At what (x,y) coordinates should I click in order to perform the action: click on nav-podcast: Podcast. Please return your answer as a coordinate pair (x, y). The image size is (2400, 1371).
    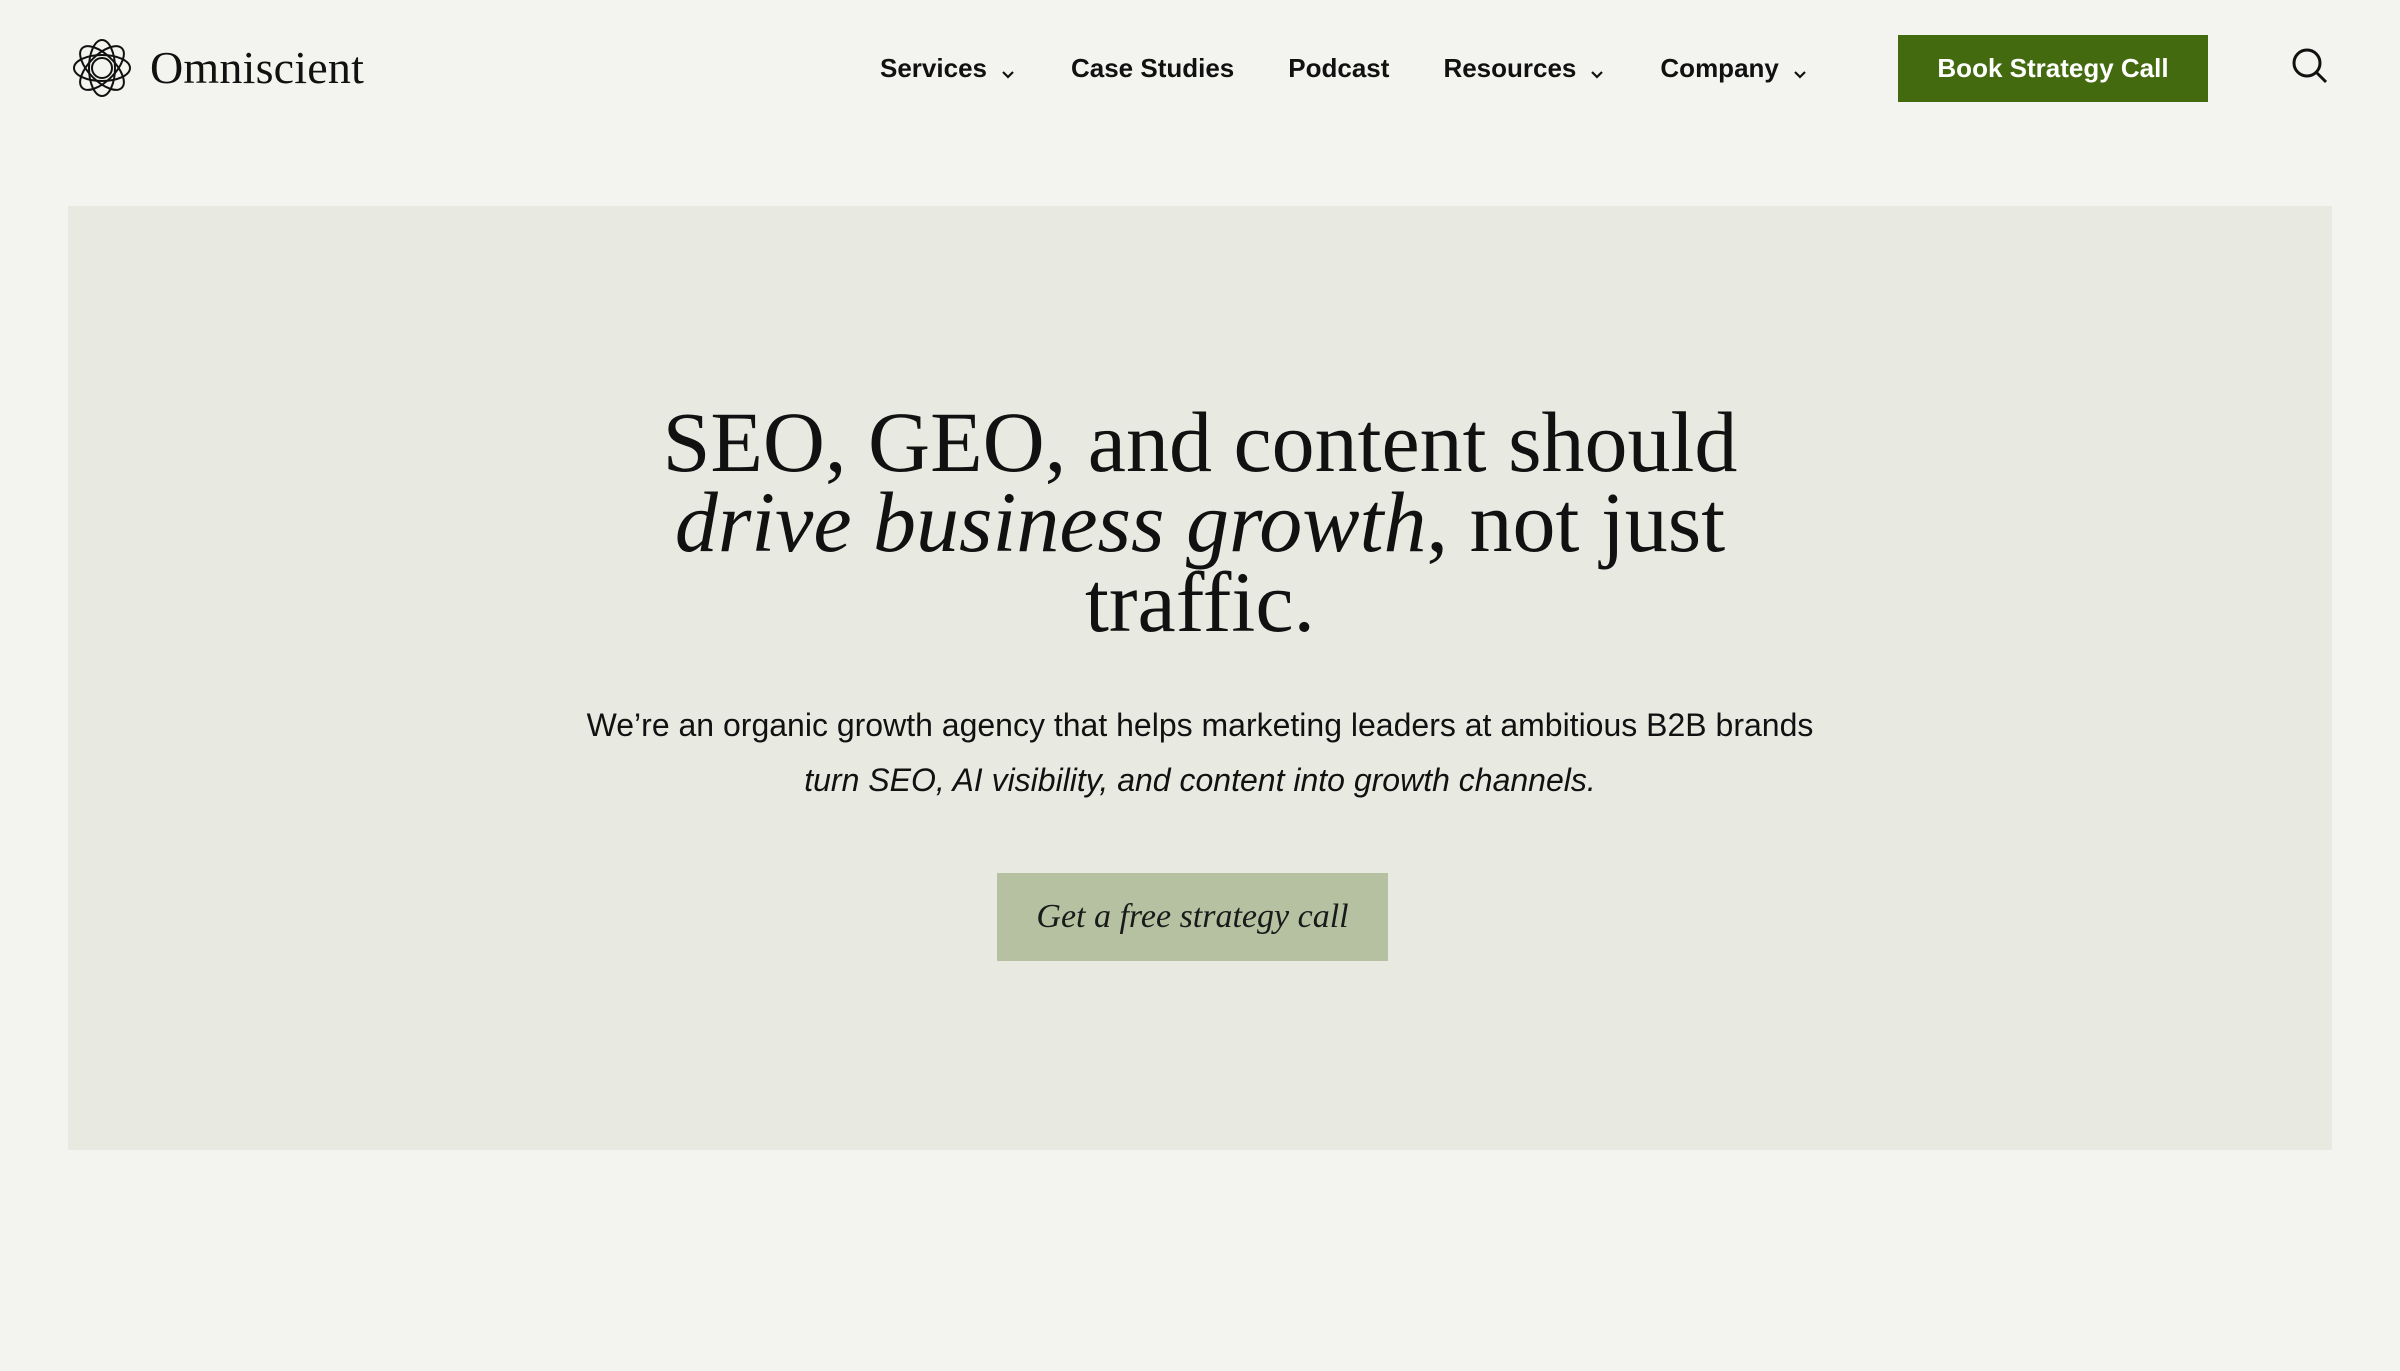
    Looking at the image, I should click on (1338, 68).